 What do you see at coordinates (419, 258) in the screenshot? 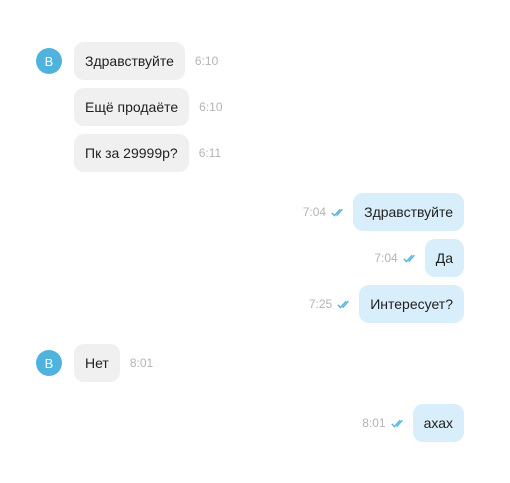
I see `message-outgoing: 7:04 Да` at bounding box center [419, 258].